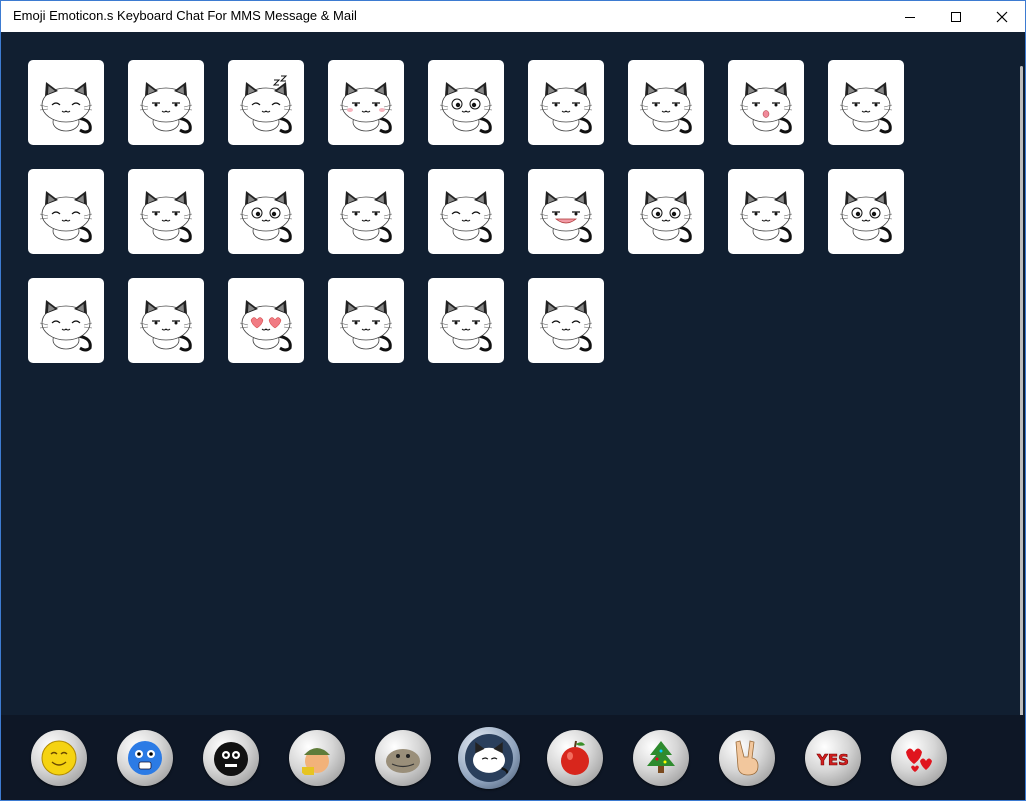 The height and width of the screenshot is (801, 1026). I want to click on category-button-peace-hand, so click(747, 758).